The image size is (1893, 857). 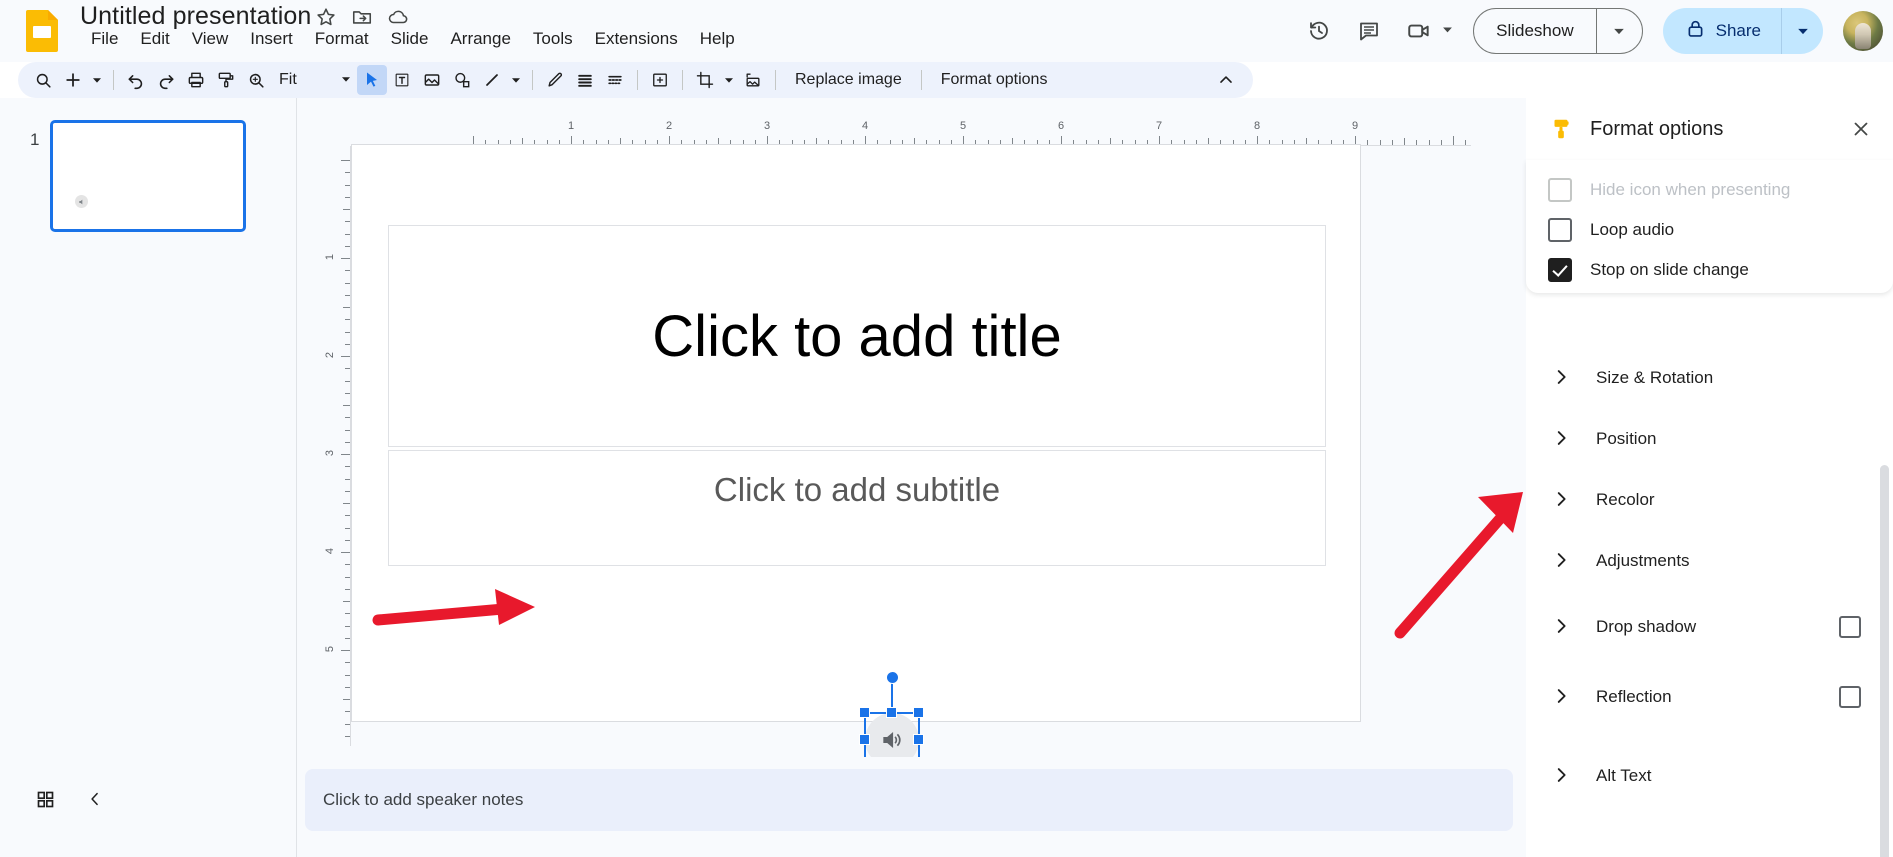 I want to click on menu-file: File, so click(x=104, y=39).